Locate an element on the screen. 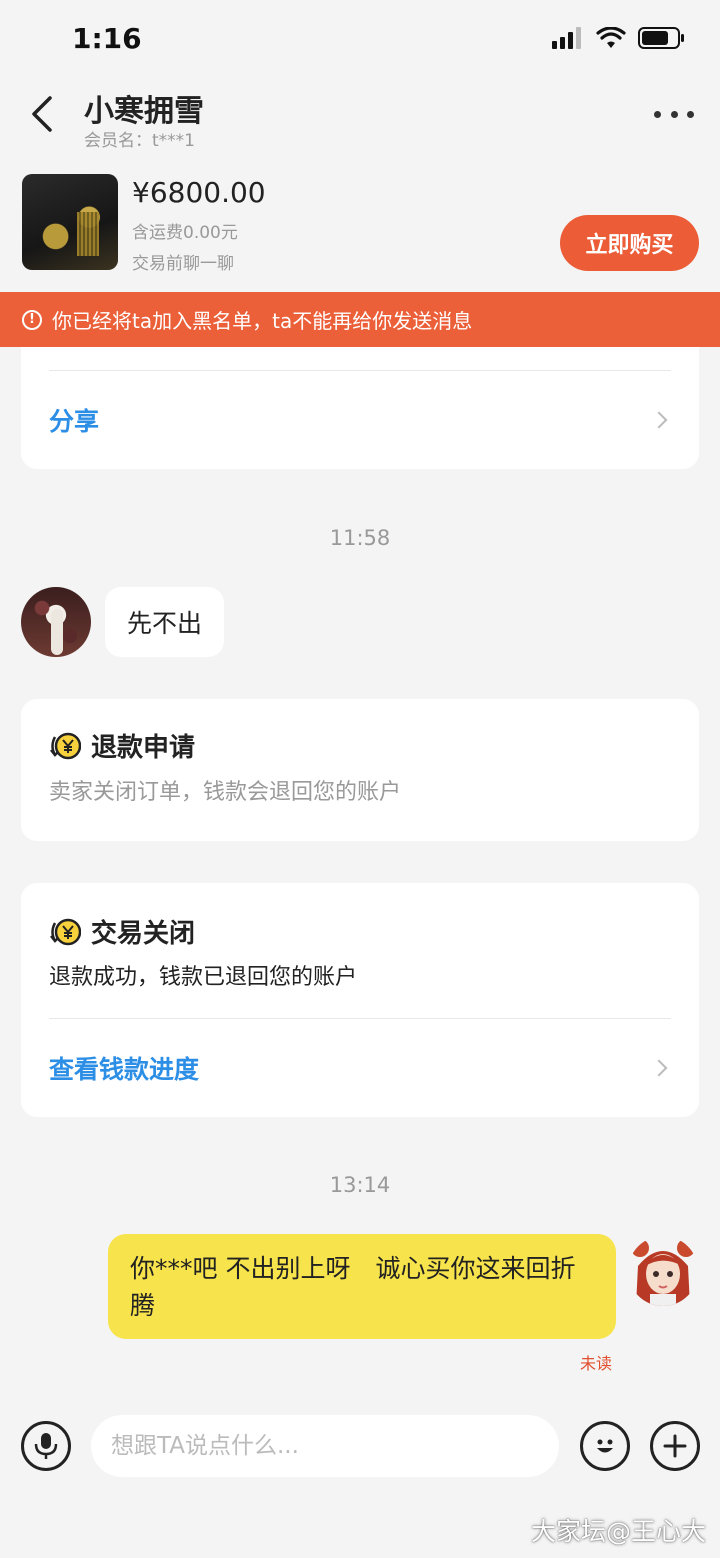  watermark: 大家坛@王心大 is located at coordinates (618, 1531).